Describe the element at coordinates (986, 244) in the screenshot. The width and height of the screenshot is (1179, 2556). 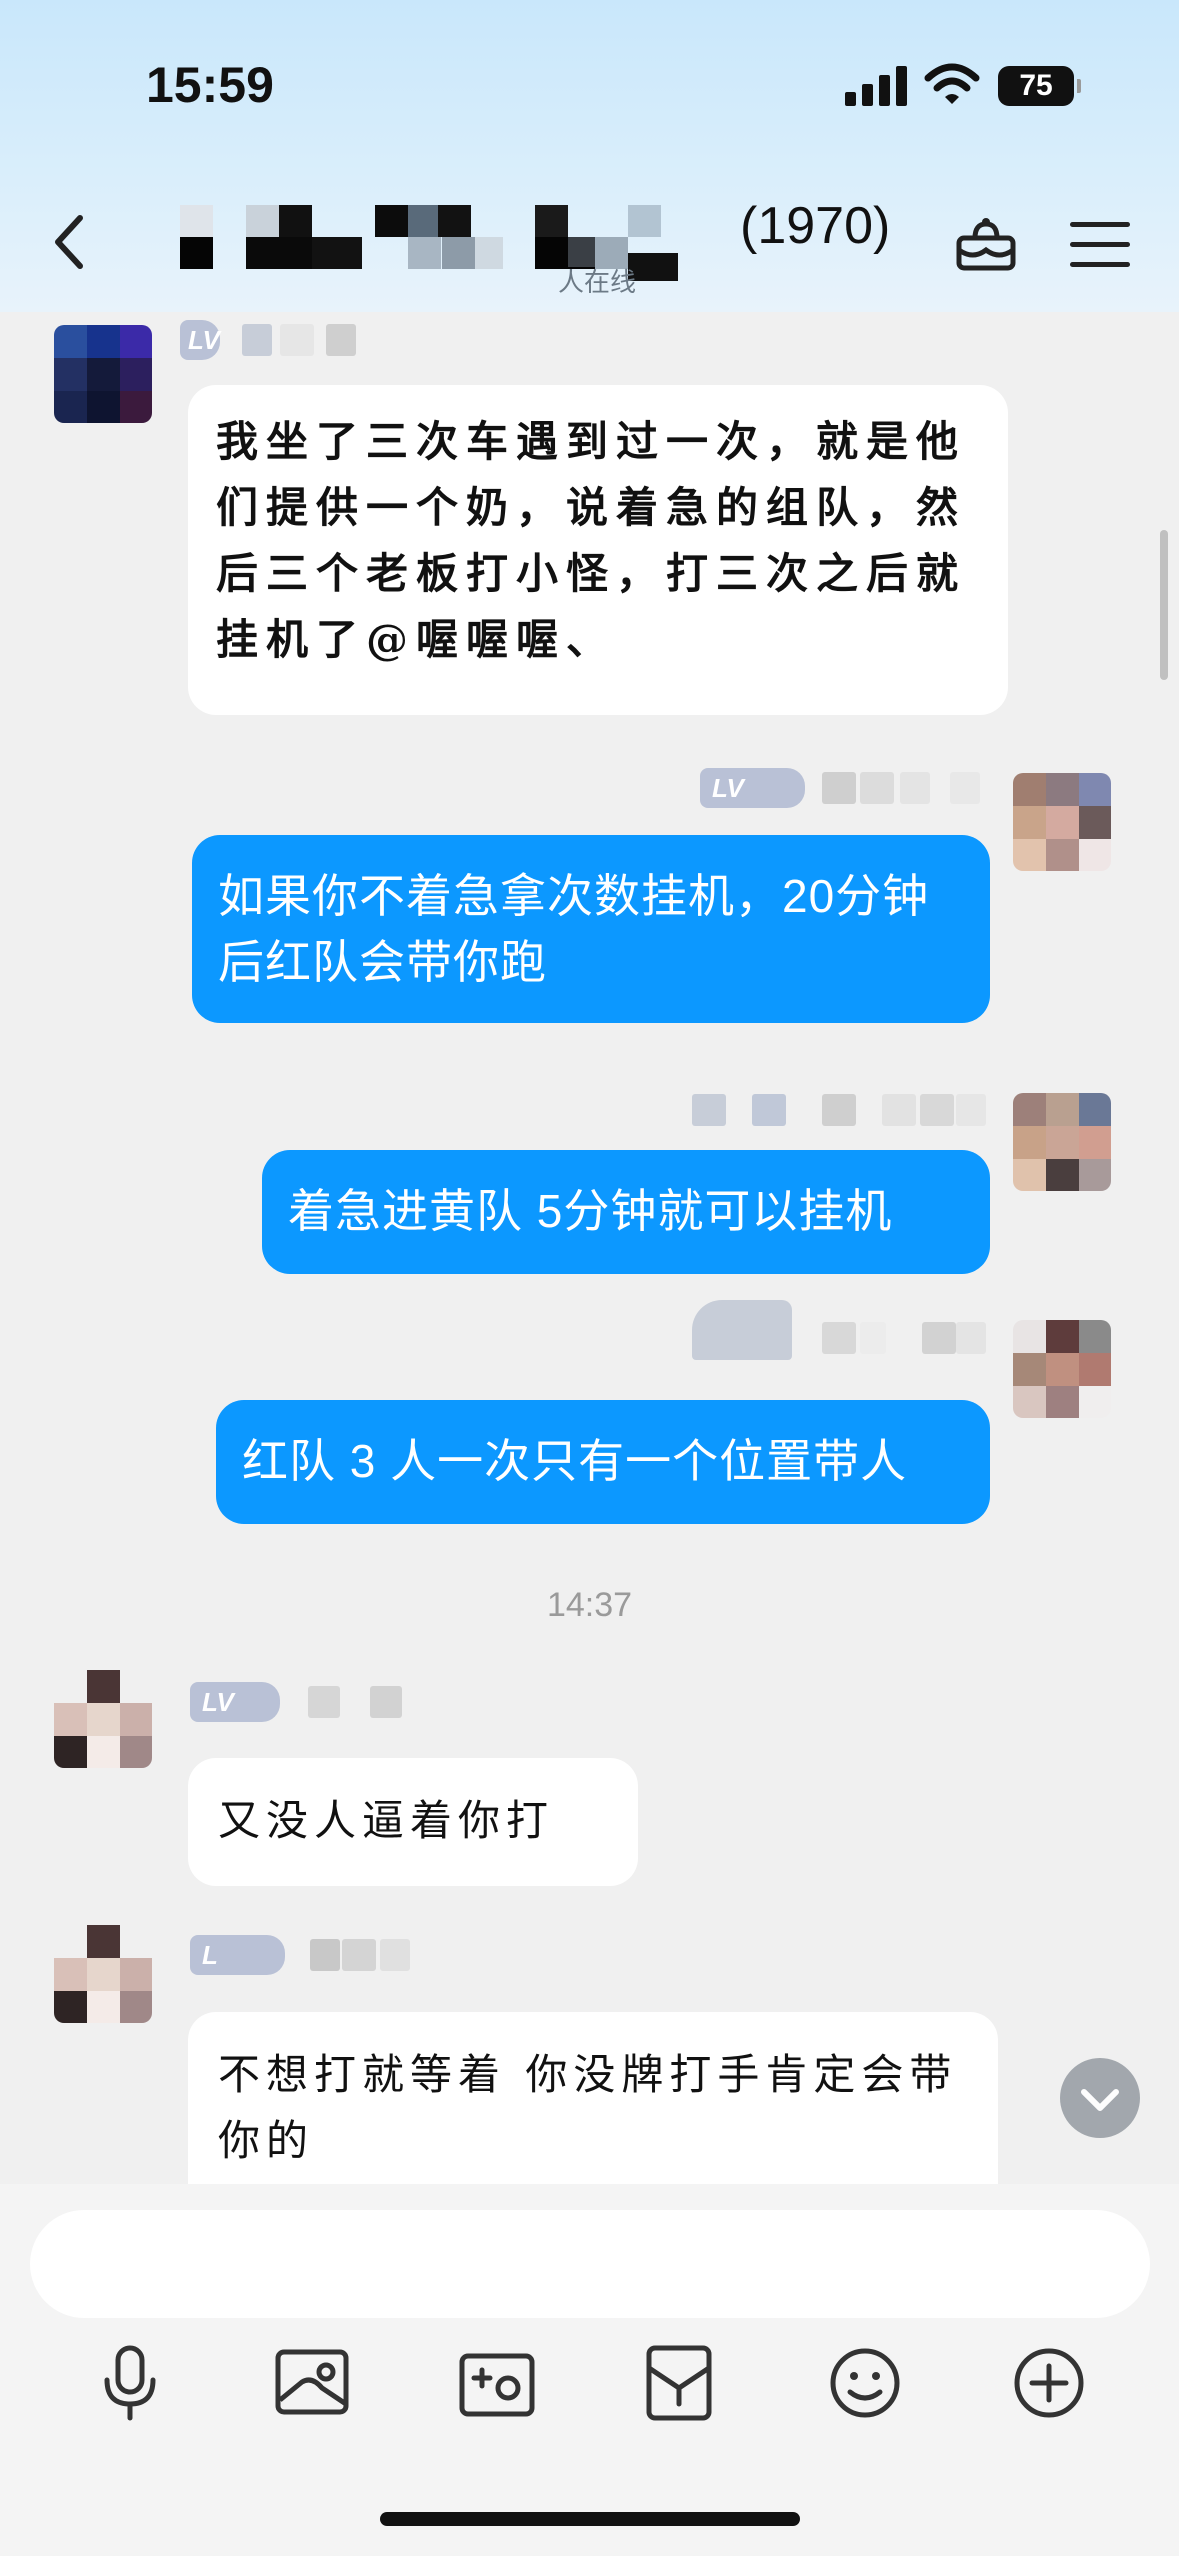
I see `gift-icon` at that location.